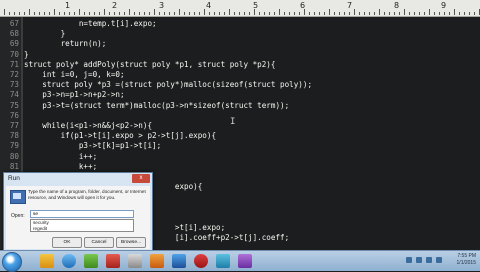 This screenshot has width=480, height=272. Describe the element at coordinates (68, 5) in the screenshot. I see `ruler-number: 1` at that location.